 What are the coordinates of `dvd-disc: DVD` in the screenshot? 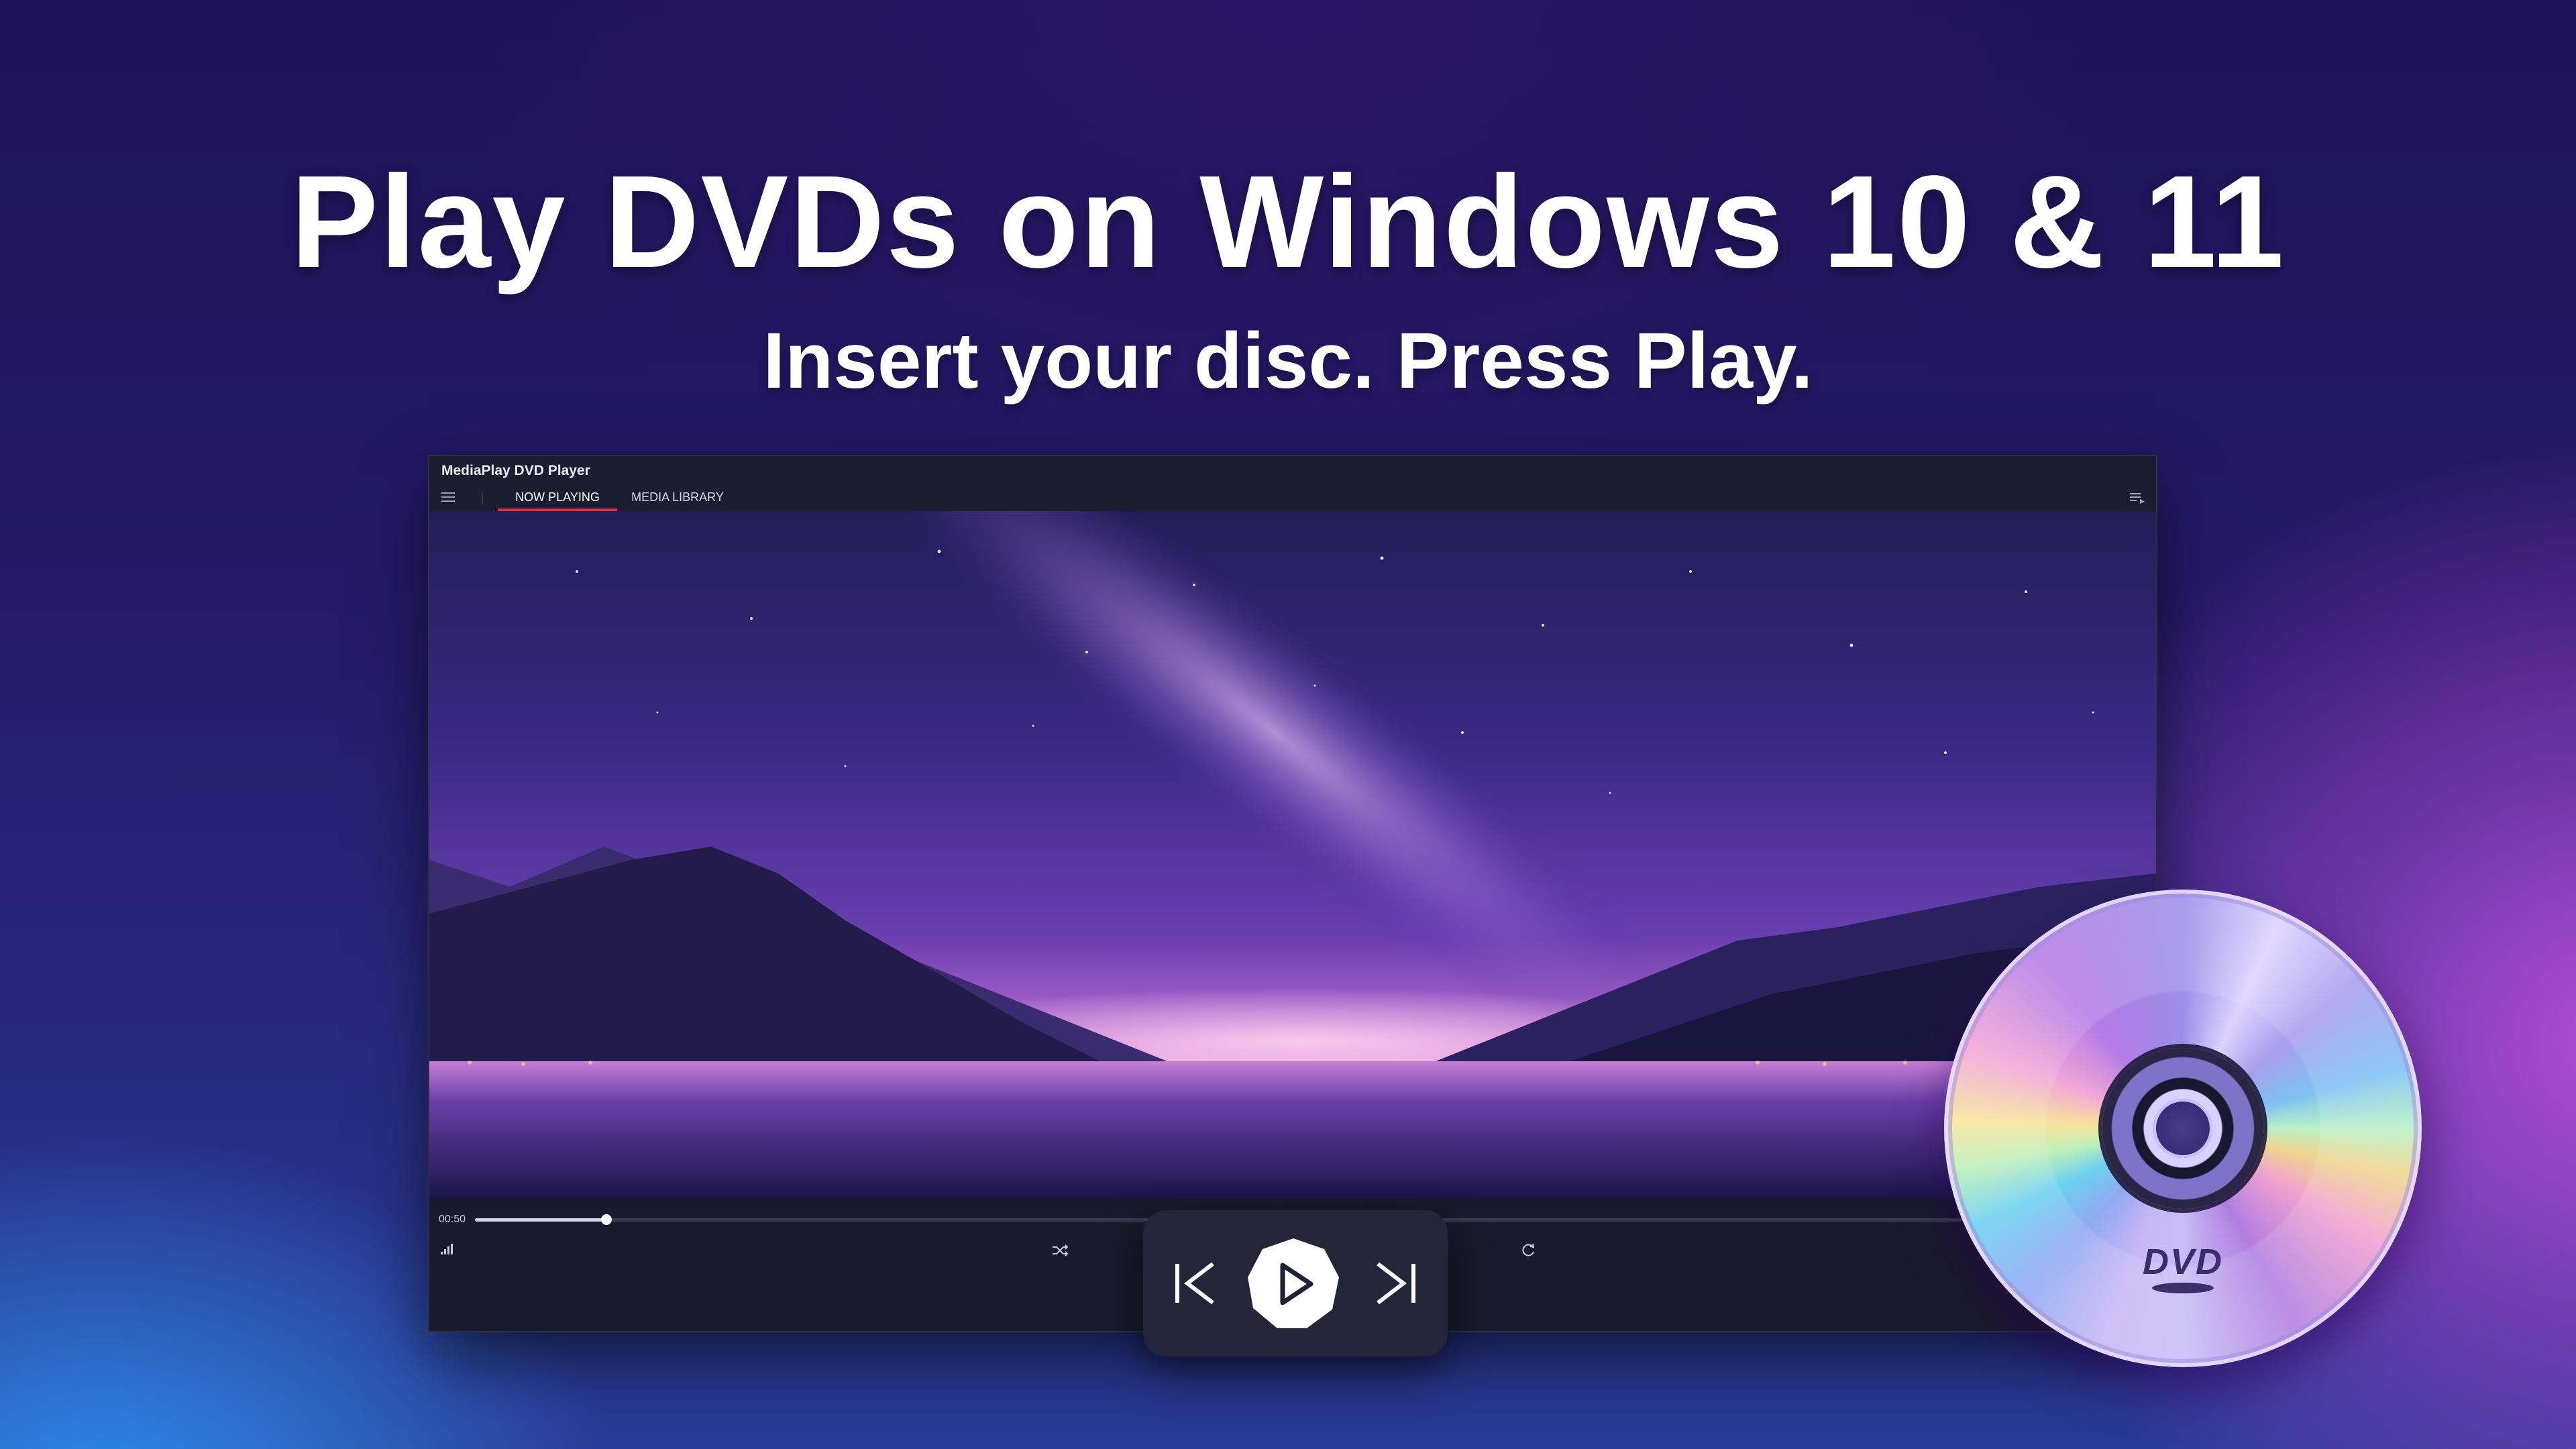 It's located at (2183, 1128).